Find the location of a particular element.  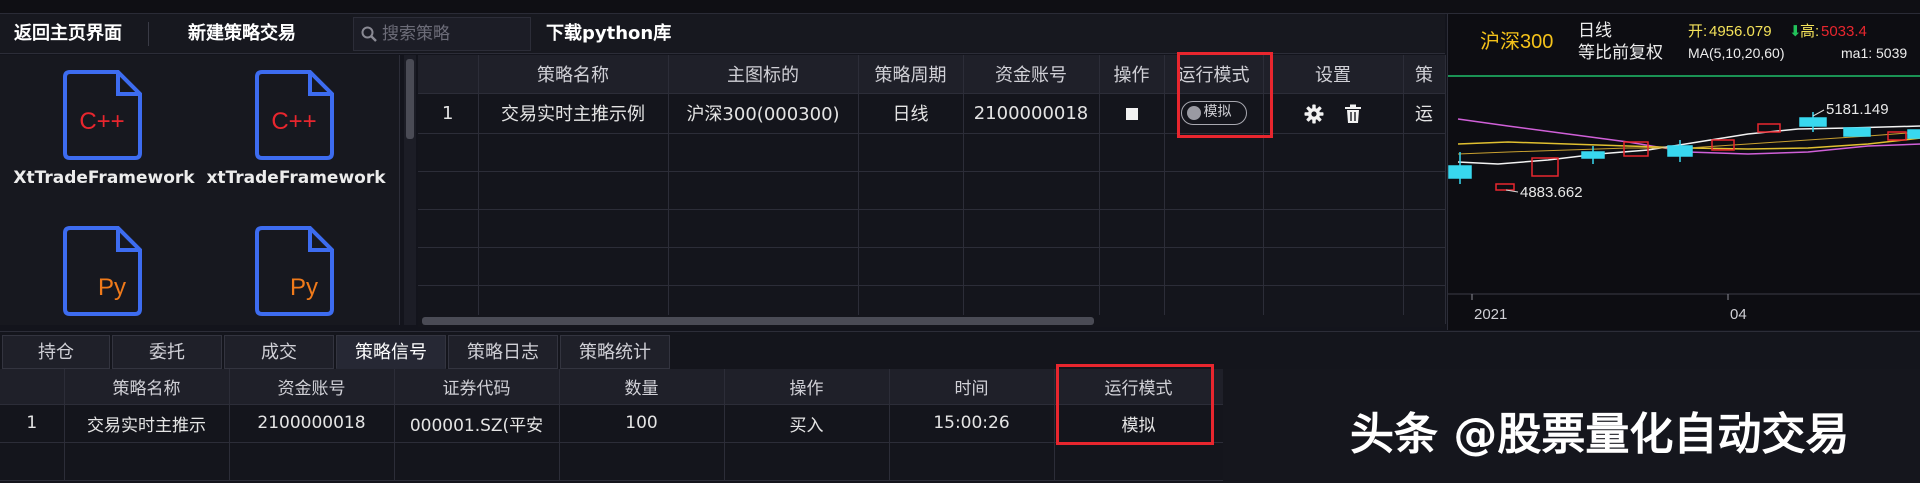

chart-period: 日线 is located at coordinates (1595, 30).